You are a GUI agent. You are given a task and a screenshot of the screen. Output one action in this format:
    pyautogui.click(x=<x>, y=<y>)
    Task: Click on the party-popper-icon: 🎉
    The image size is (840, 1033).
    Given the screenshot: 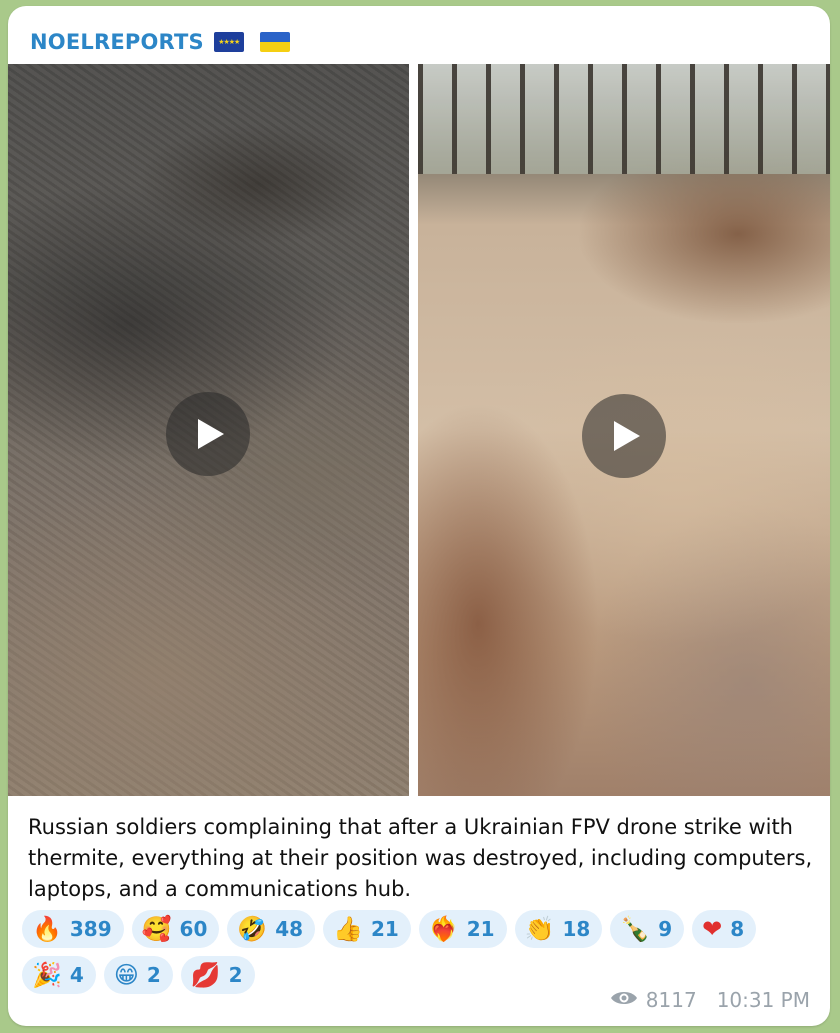 What is the action you would take?
    pyautogui.click(x=47, y=975)
    